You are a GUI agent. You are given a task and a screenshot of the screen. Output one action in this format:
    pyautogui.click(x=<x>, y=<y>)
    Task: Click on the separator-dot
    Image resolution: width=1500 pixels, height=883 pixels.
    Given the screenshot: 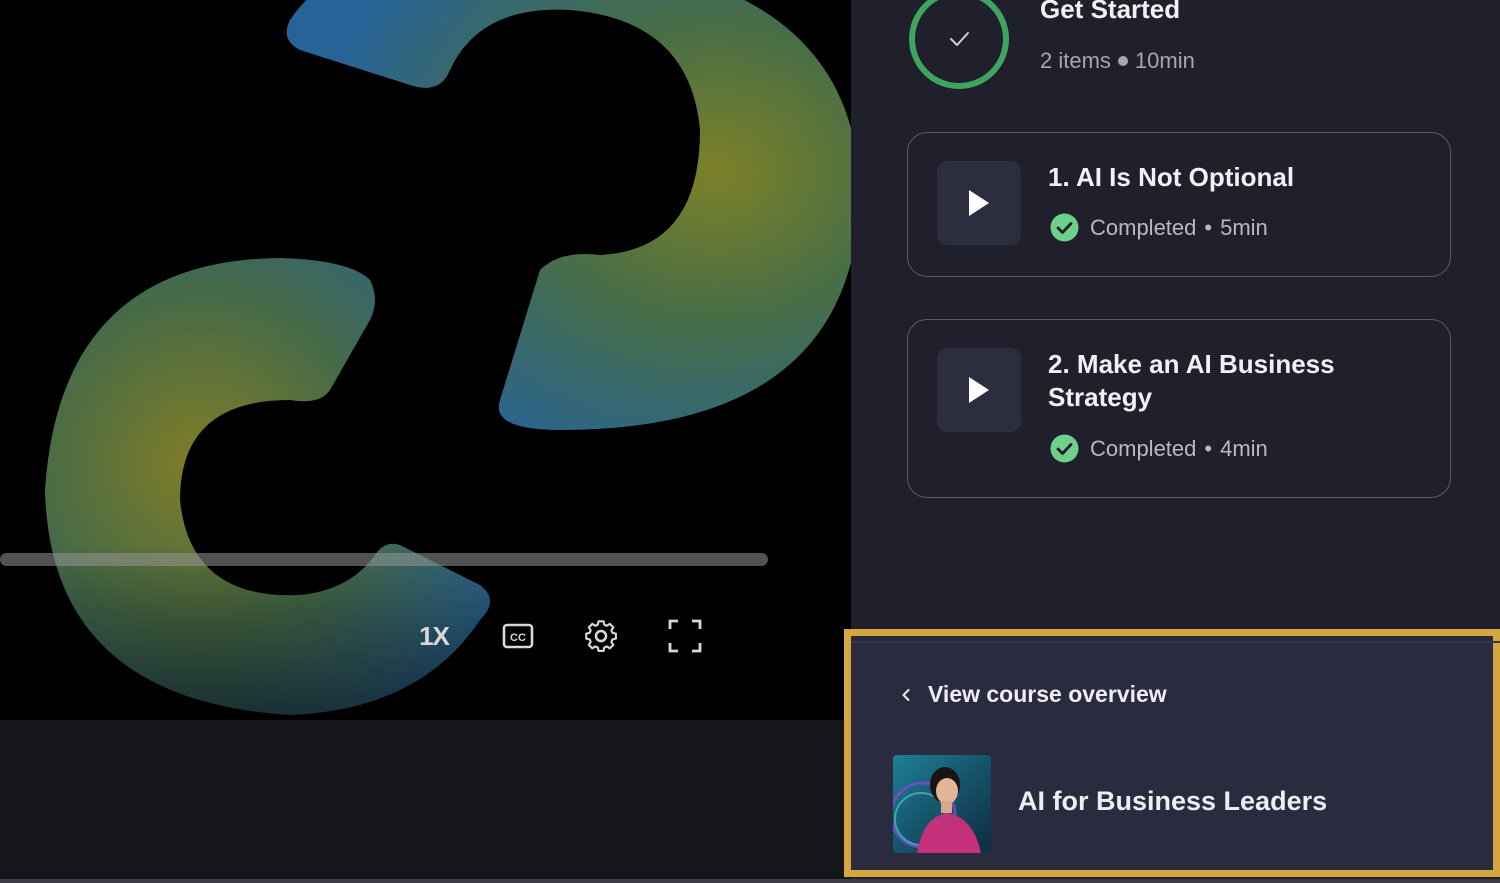 What is the action you would take?
    pyautogui.click(x=1122, y=60)
    